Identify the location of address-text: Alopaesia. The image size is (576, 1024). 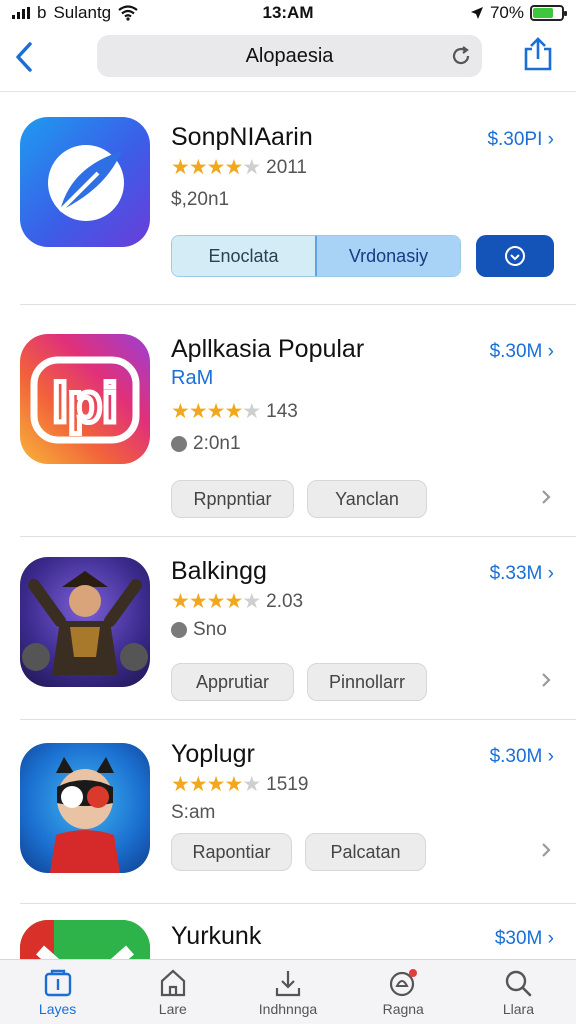
(289, 55).